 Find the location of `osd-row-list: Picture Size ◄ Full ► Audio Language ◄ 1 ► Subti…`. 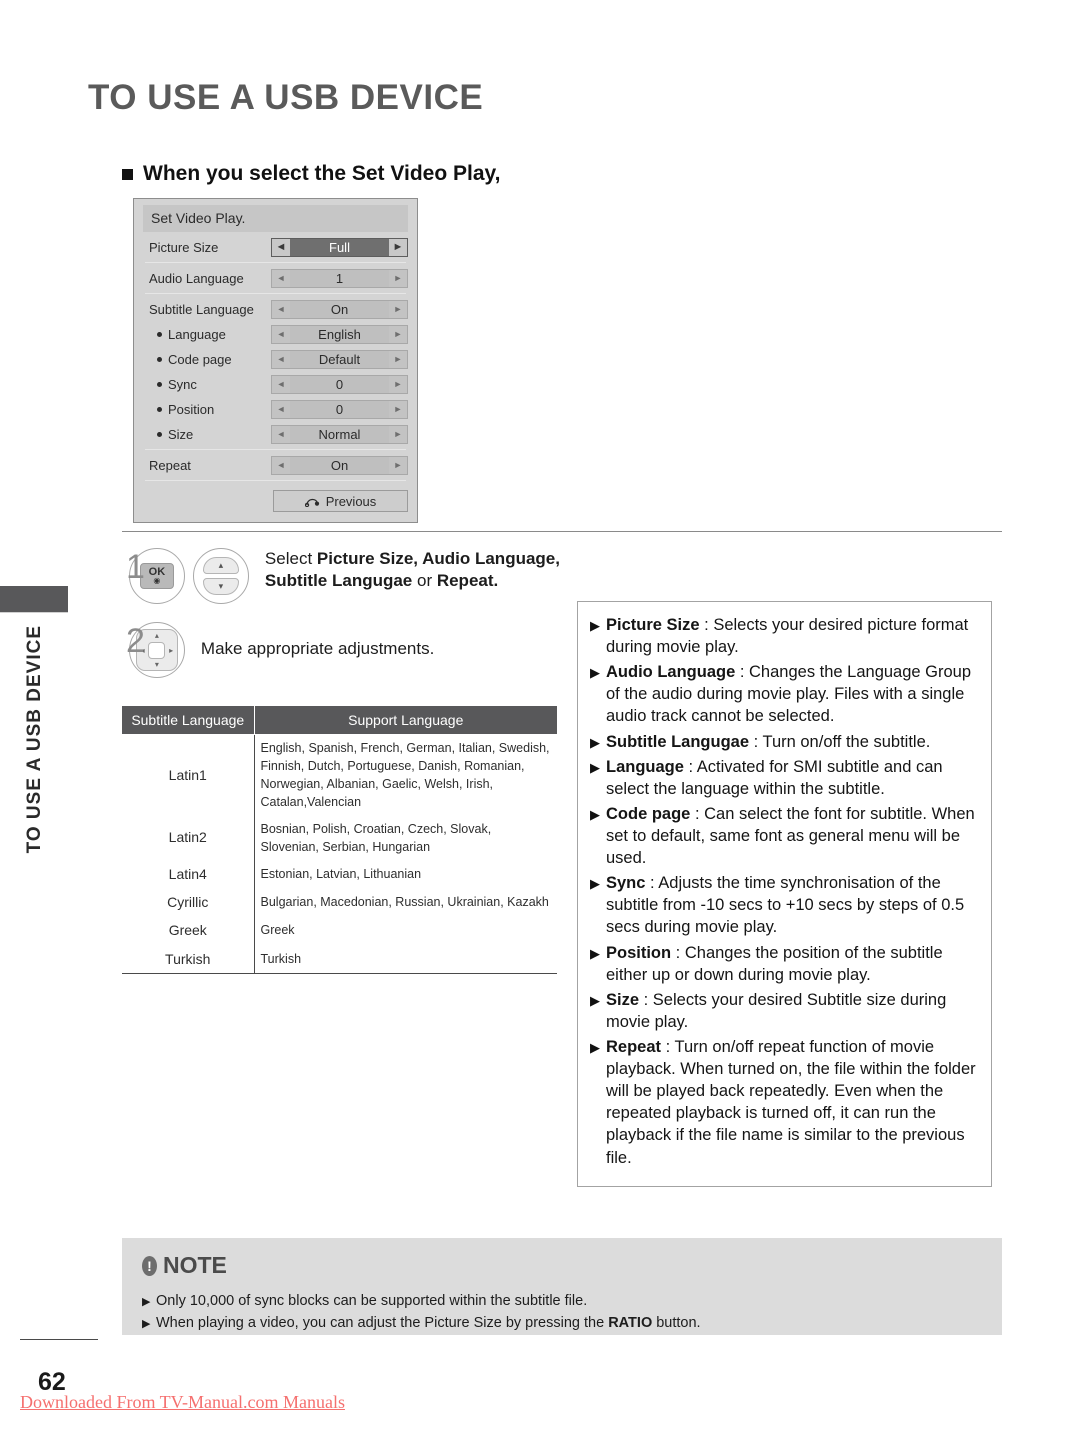

osd-row-list: Picture Size ◄ Full ► Audio Language ◄ 1 ► Subti… is located at coordinates (275, 358).